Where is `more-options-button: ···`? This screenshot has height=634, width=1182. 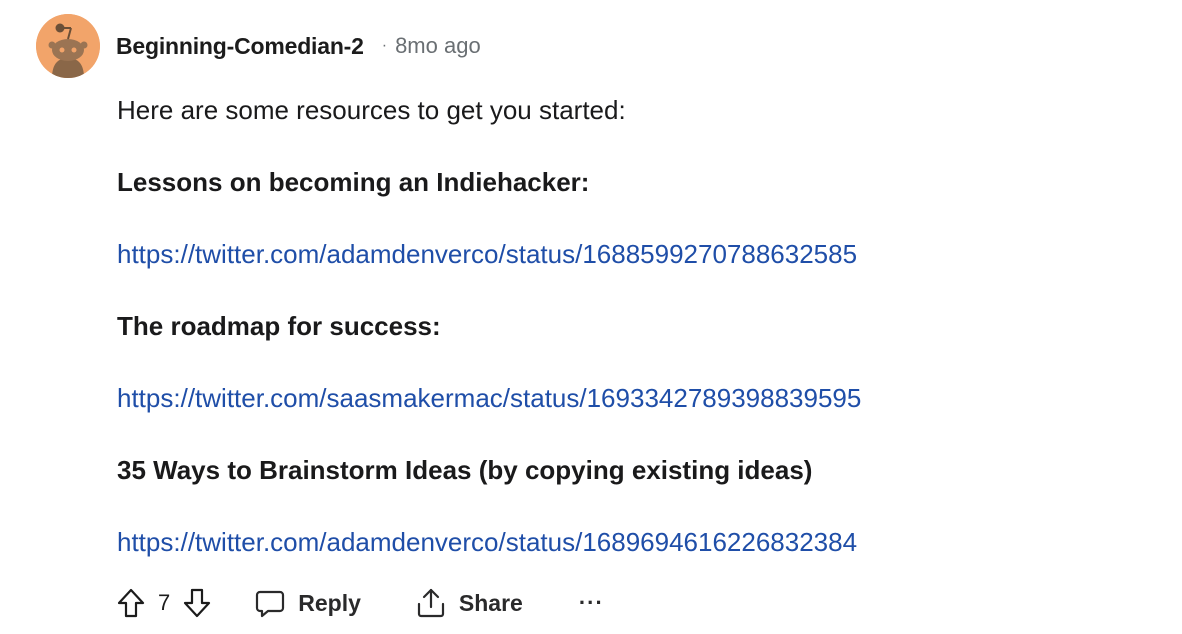
more-options-button: ··· is located at coordinates (591, 603).